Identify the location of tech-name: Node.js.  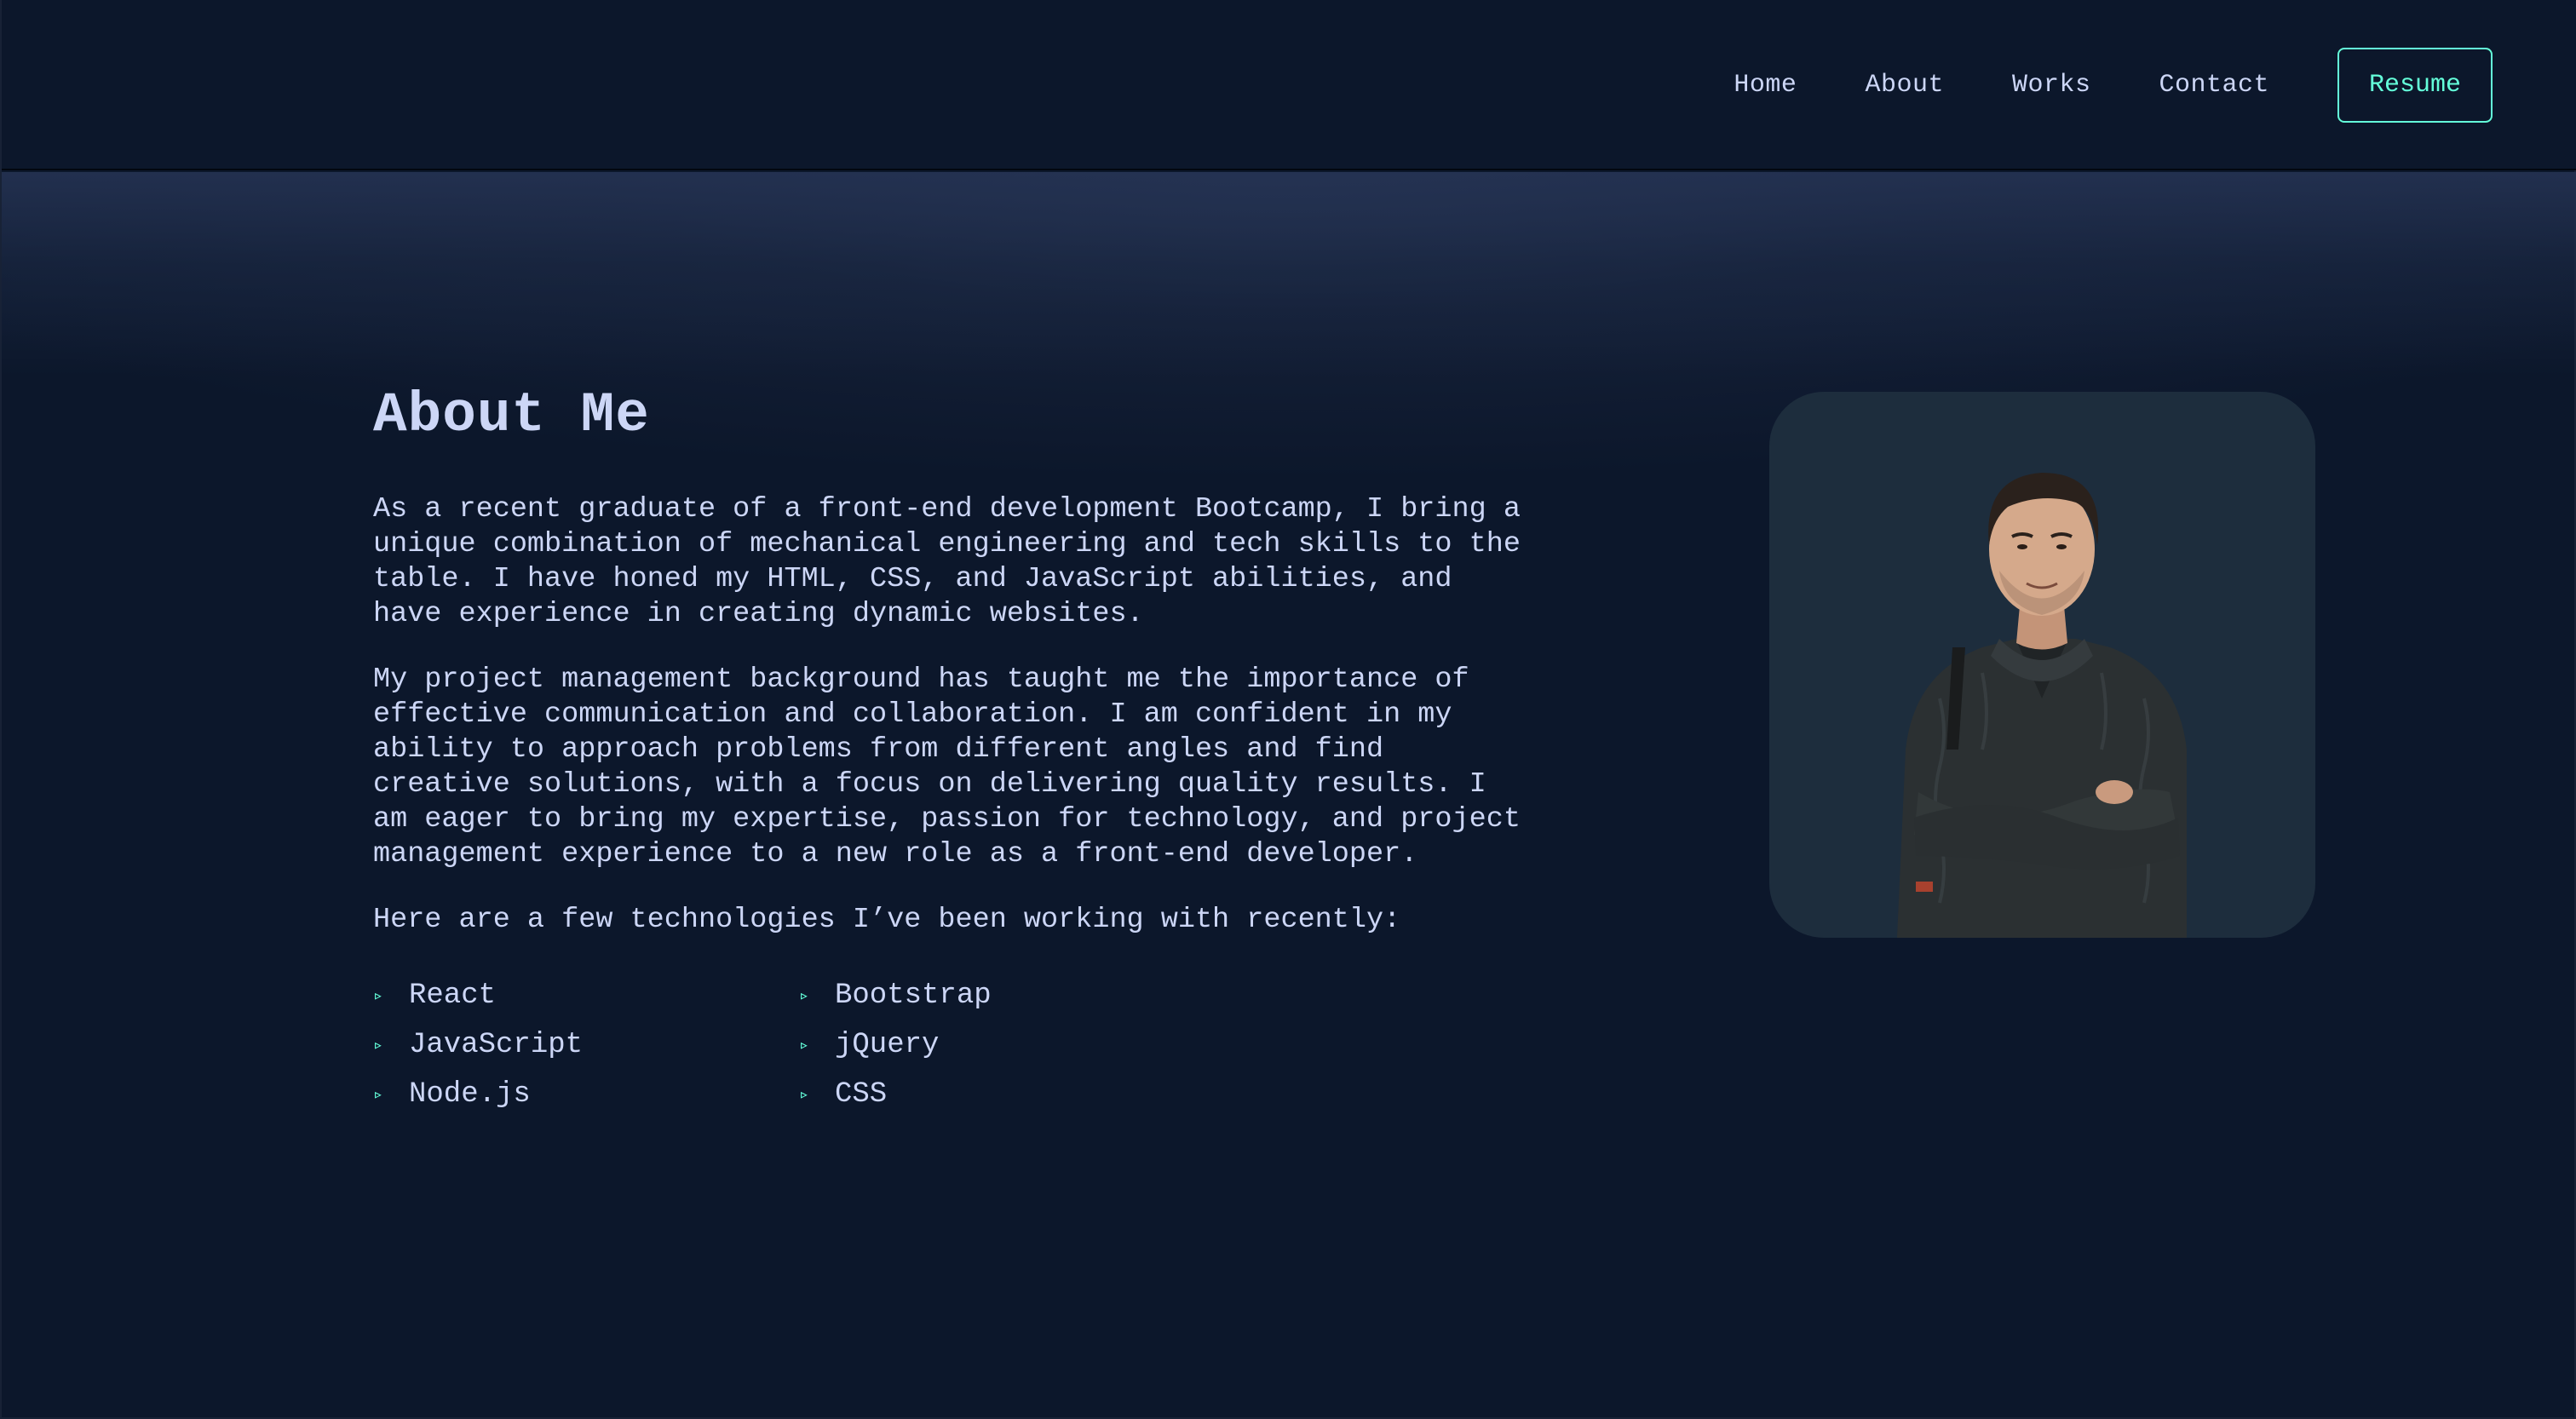
(470, 1094).